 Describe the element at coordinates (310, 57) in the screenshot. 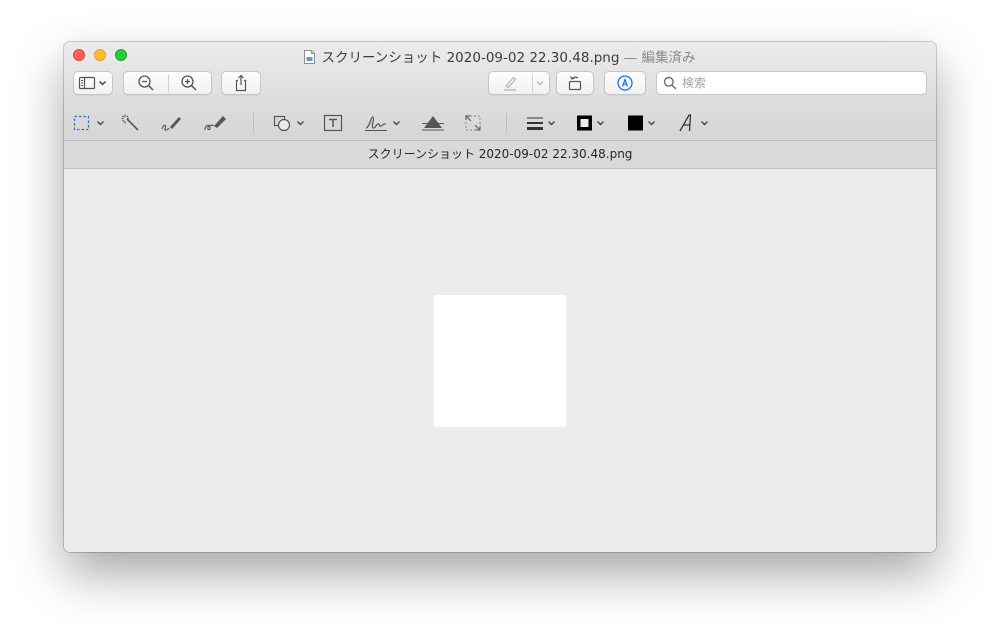

I see `document-icon` at that location.